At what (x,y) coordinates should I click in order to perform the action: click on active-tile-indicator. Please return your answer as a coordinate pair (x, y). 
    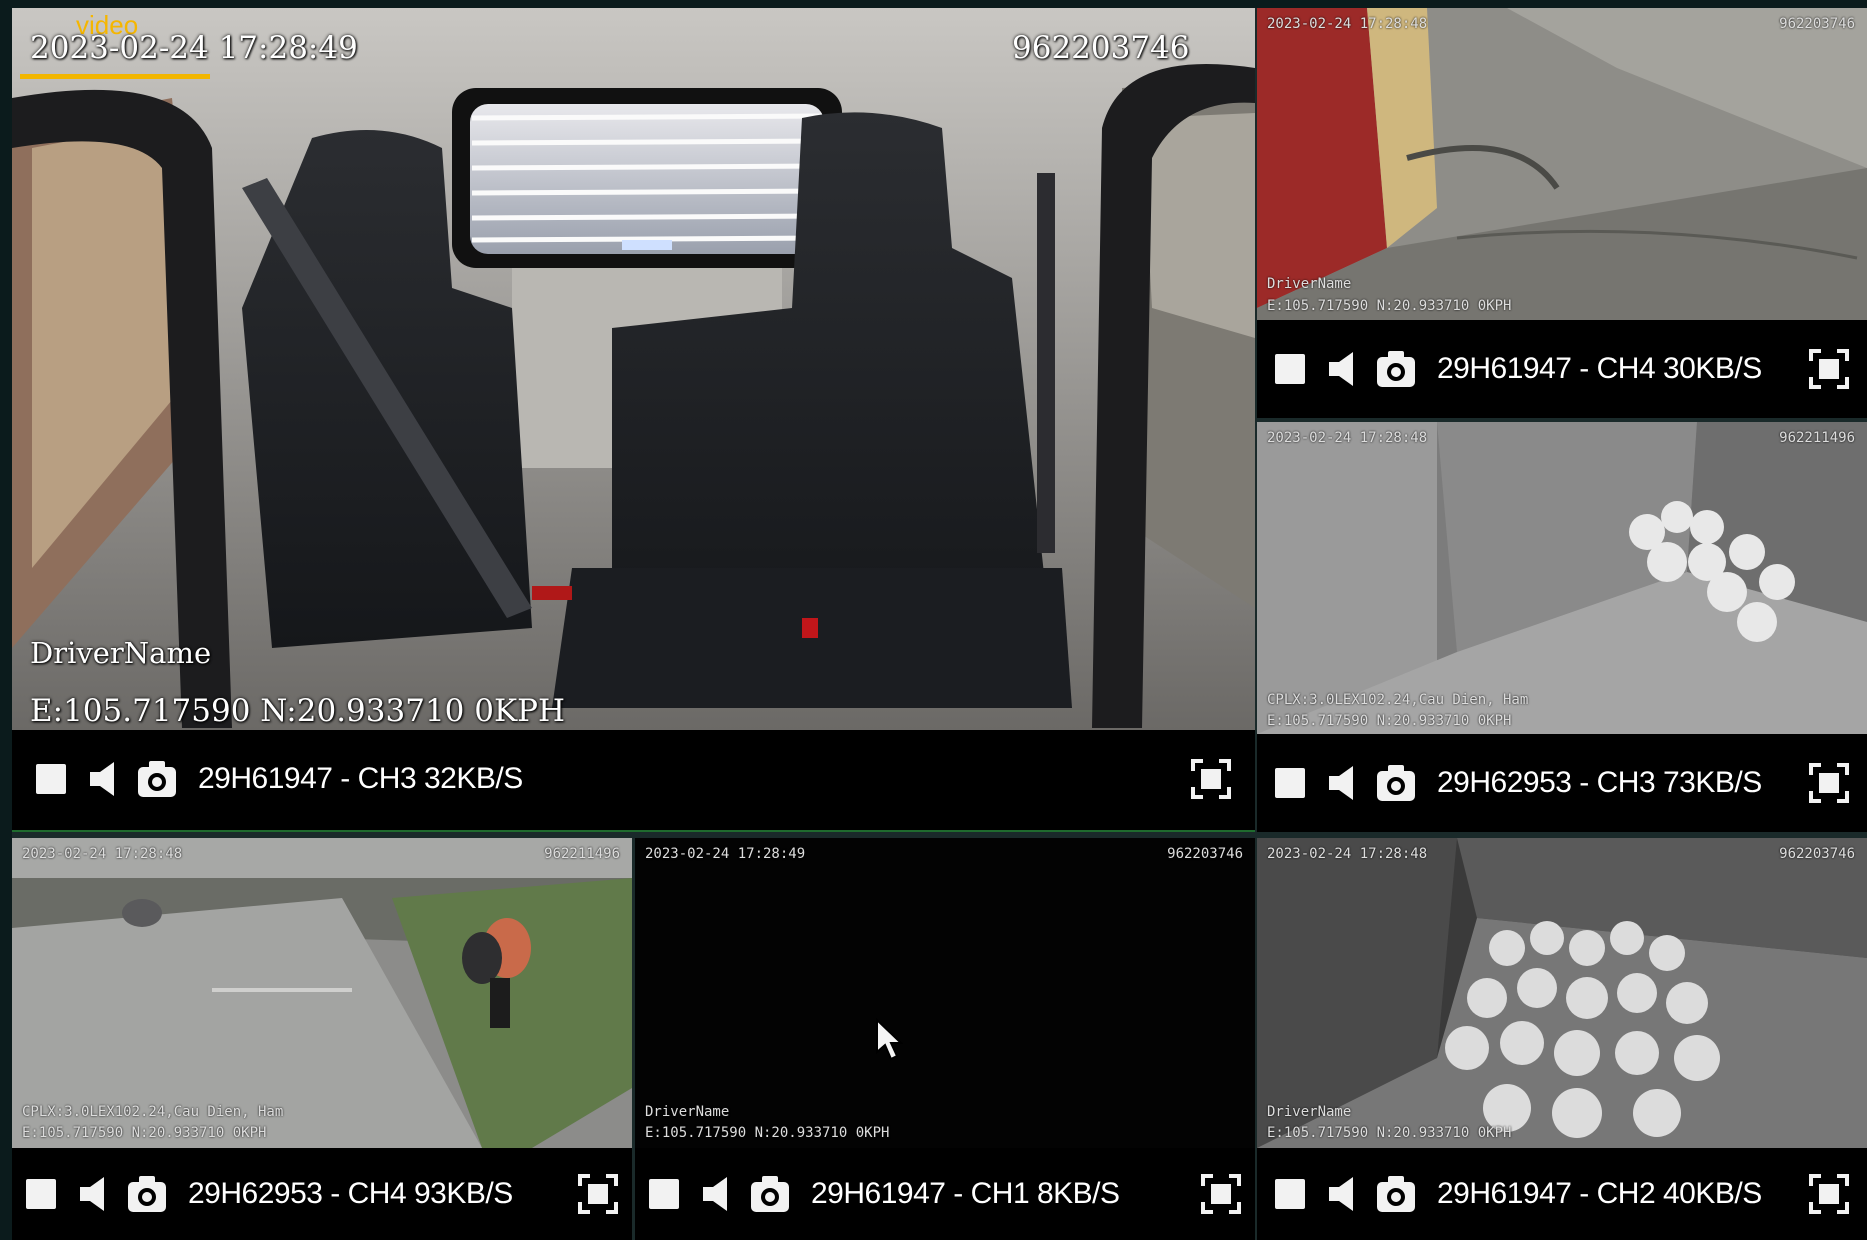
    Looking at the image, I should click on (115, 76).